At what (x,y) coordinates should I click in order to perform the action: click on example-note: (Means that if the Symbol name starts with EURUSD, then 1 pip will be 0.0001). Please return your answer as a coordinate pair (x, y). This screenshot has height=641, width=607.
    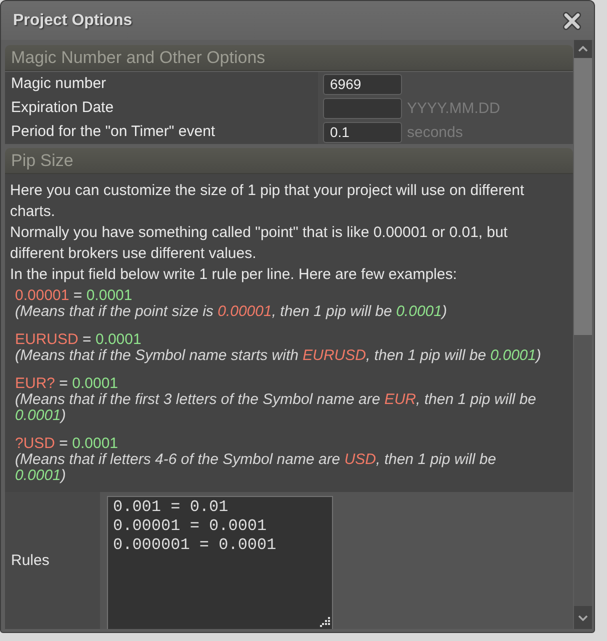
    Looking at the image, I should click on (278, 356).